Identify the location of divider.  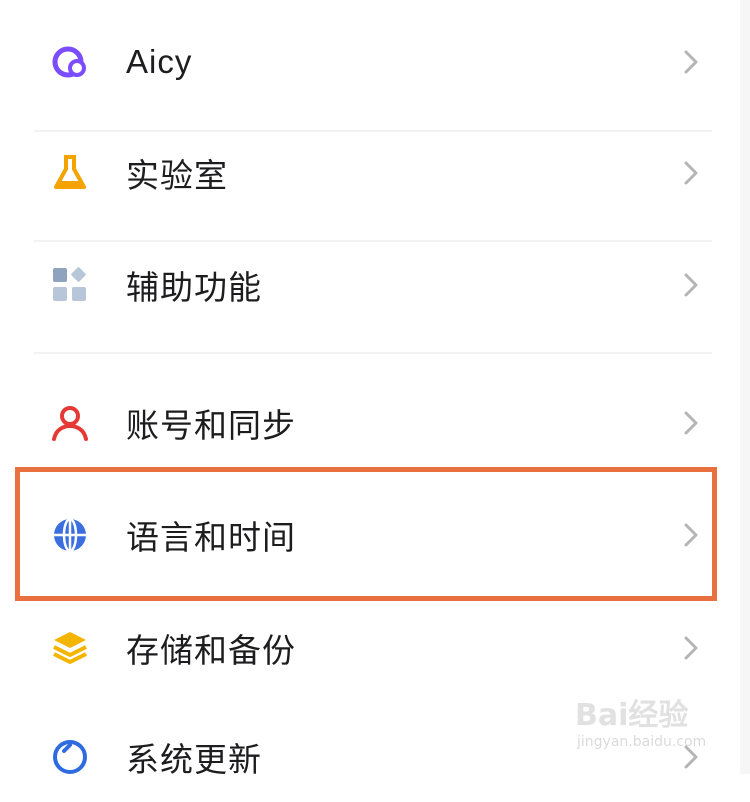
(373, 353).